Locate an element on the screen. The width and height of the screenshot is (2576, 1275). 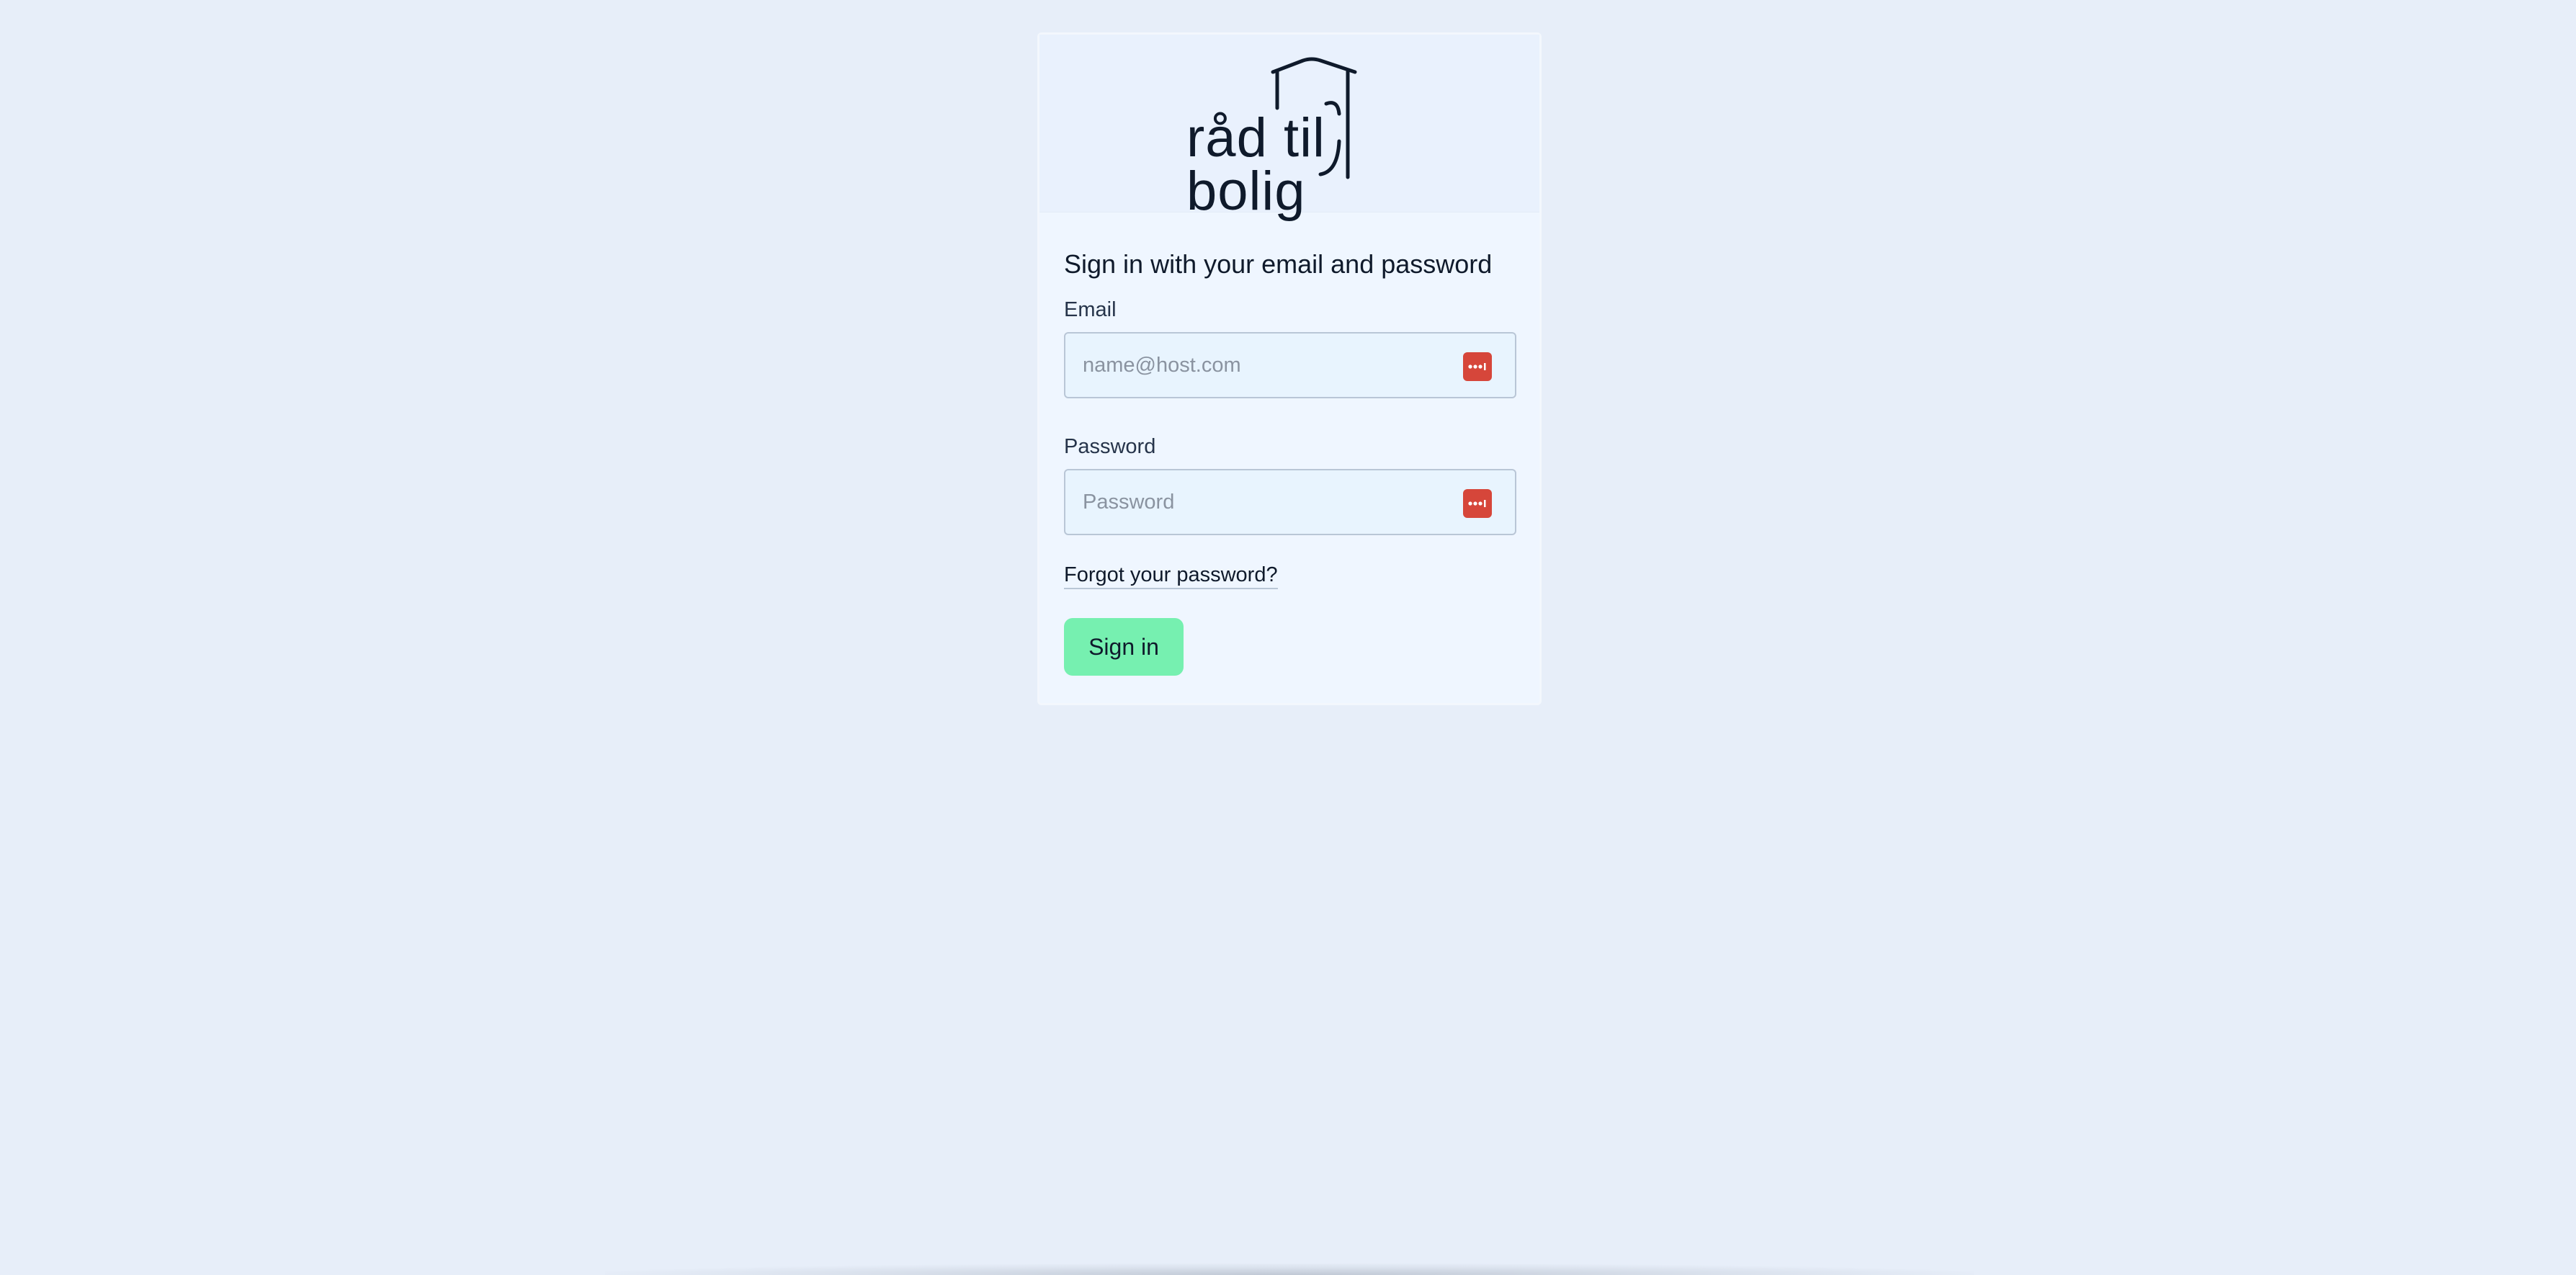
bottom-shadow is located at coordinates (1289, 1269).